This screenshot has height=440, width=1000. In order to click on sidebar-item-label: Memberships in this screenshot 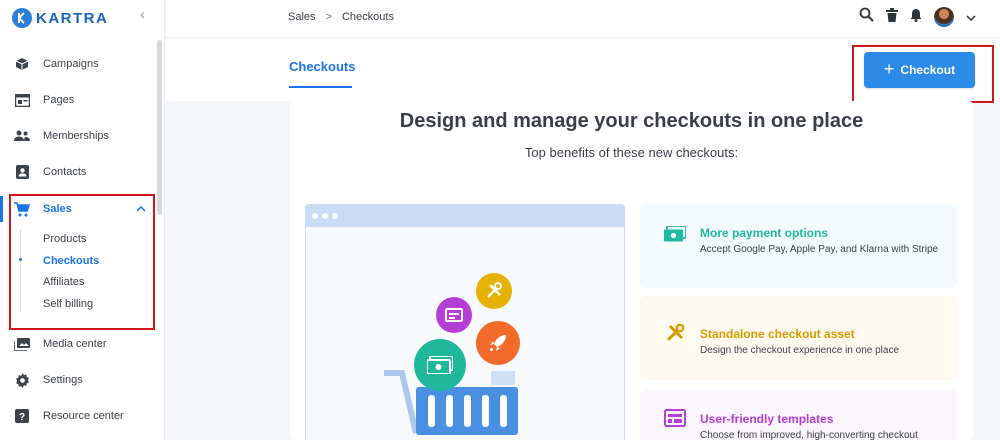, I will do `click(76, 136)`.